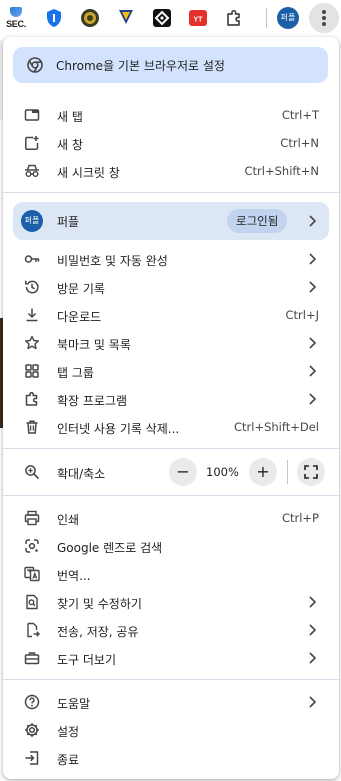  I want to click on menu-item-exit: 종료, so click(171, 758).